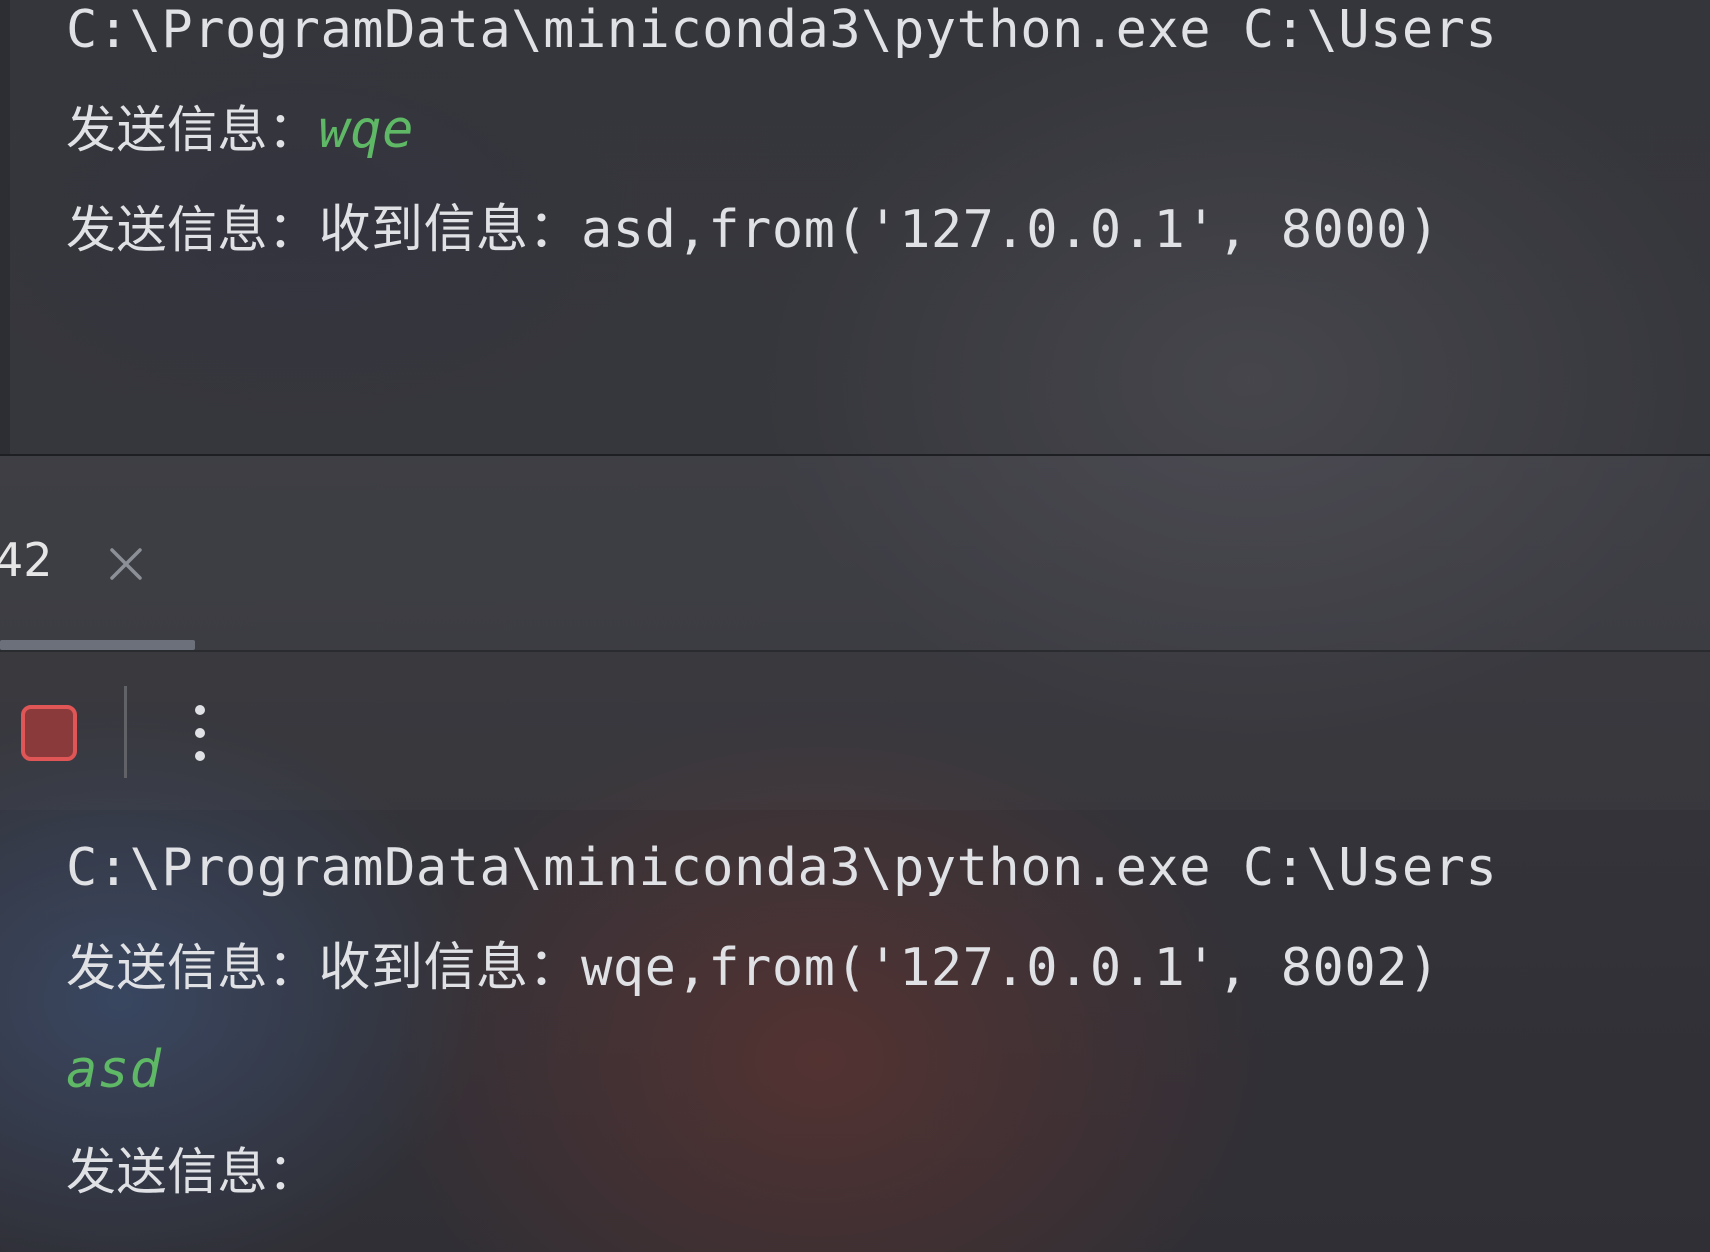 The image size is (1710, 1252). I want to click on console-line-input: asd, so click(113, 1070).